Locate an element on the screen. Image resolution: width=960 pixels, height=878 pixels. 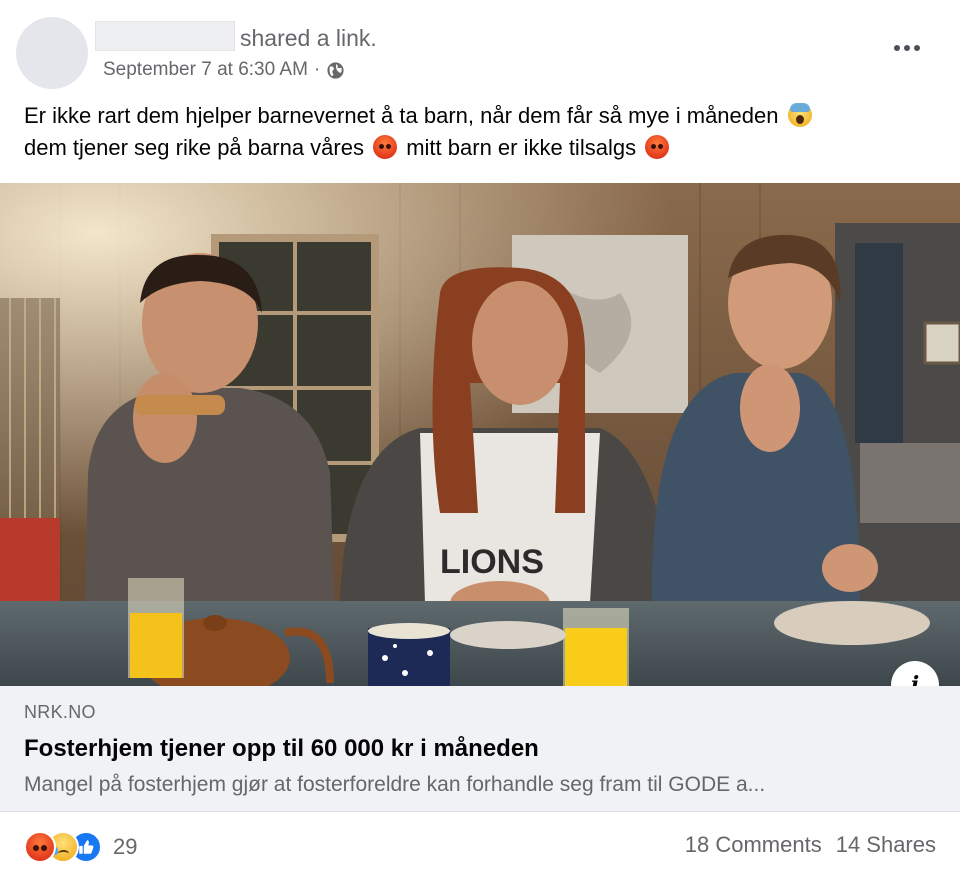
reactions-summary: 29 is located at coordinates (80, 847).